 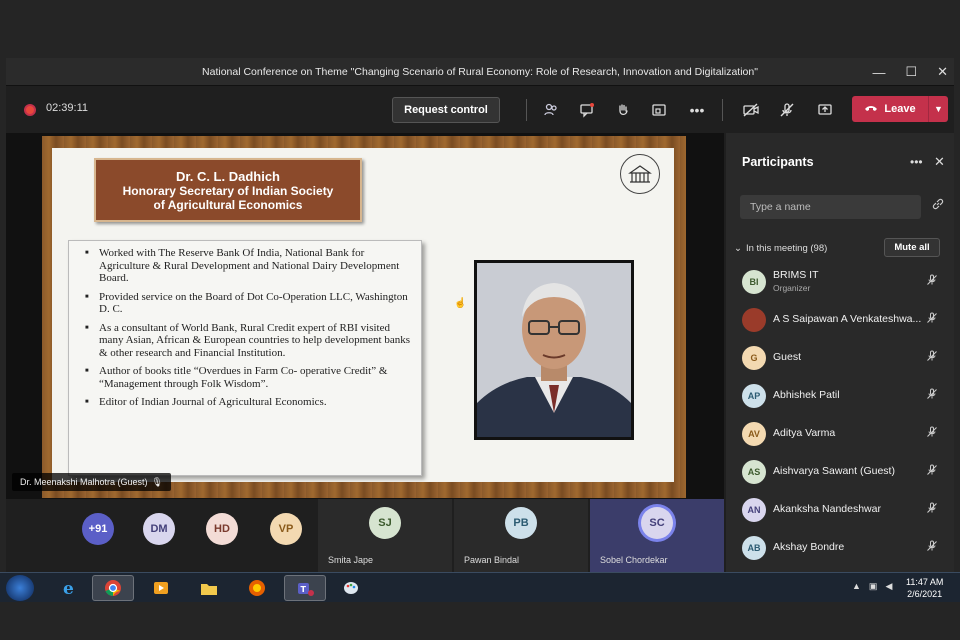 What do you see at coordinates (257, 588) in the screenshot?
I see `firefox-icon` at bounding box center [257, 588].